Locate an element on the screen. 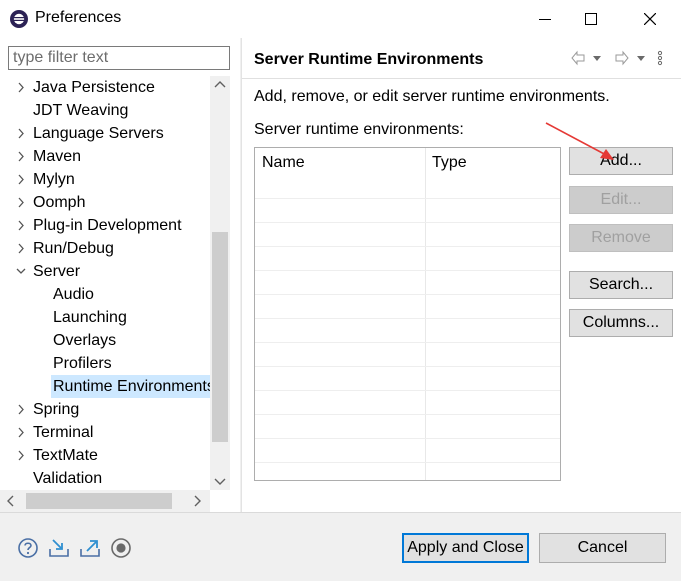  oomph-record-icon is located at coordinates (121, 548).